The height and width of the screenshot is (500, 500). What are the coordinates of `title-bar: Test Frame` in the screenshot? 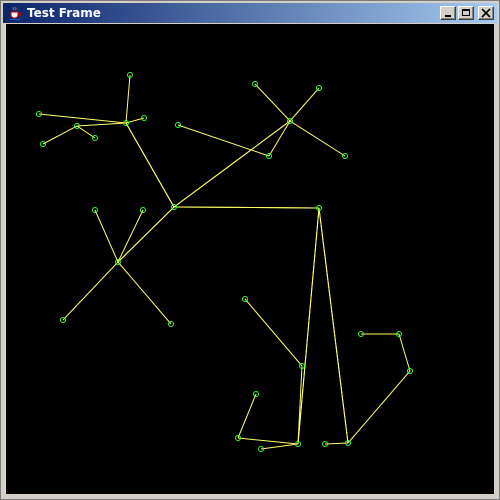 It's located at (250, 13).